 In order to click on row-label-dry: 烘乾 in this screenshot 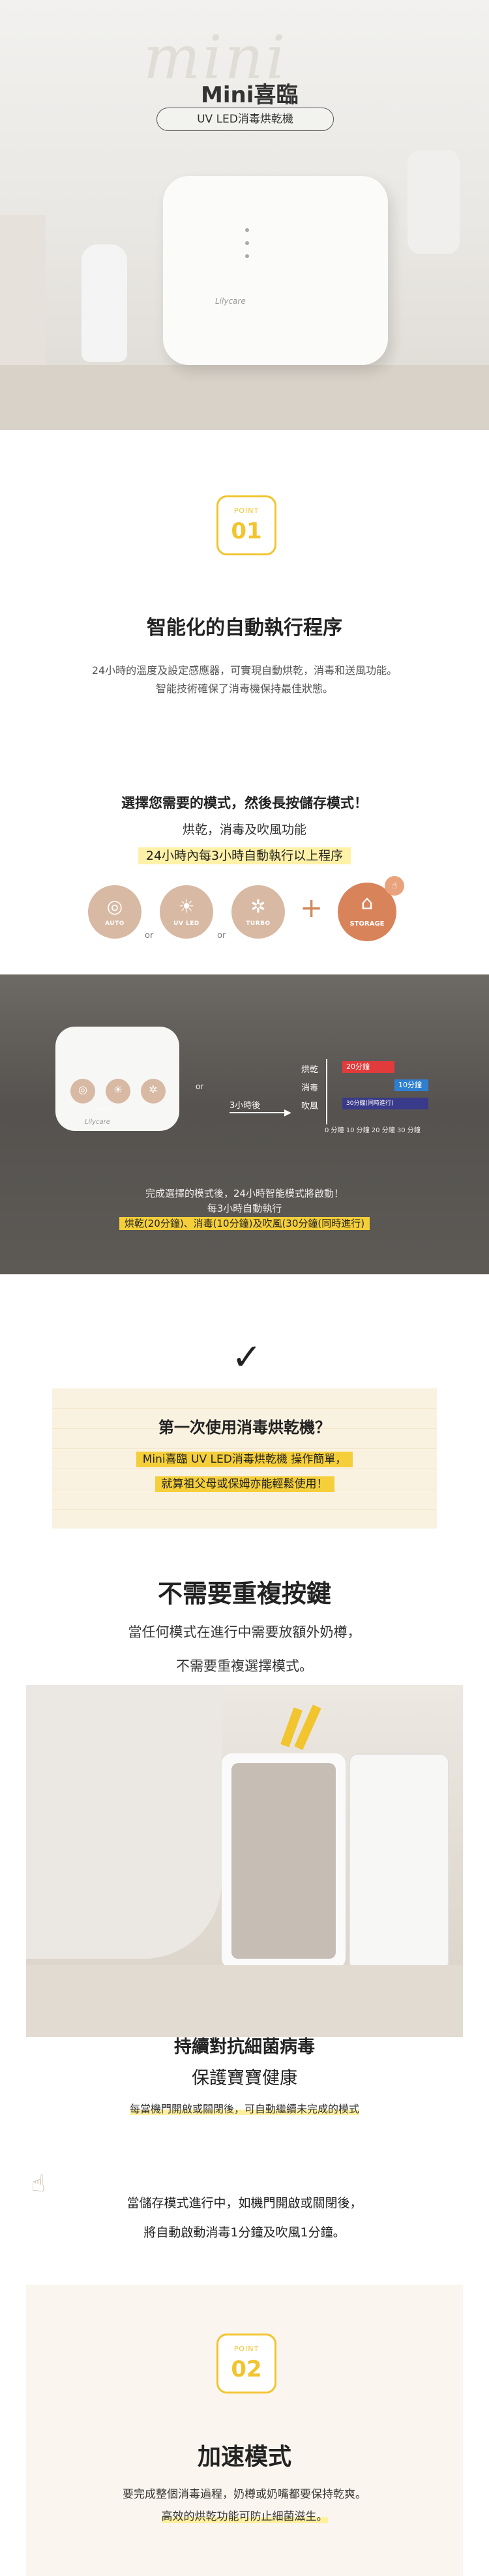, I will do `click(310, 1070)`.